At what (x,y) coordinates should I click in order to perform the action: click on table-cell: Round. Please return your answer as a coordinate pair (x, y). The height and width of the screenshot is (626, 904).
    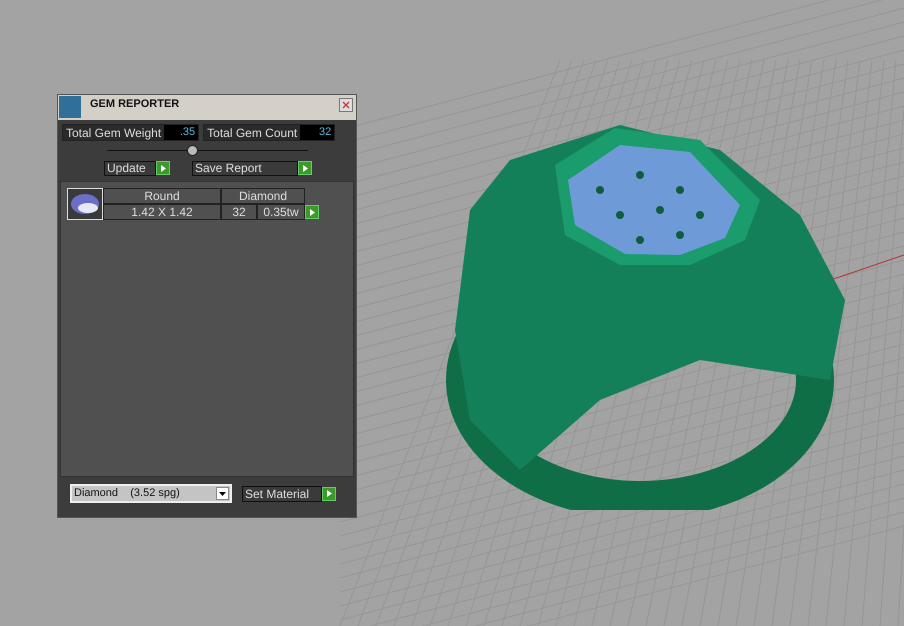
    Looking at the image, I should click on (162, 196).